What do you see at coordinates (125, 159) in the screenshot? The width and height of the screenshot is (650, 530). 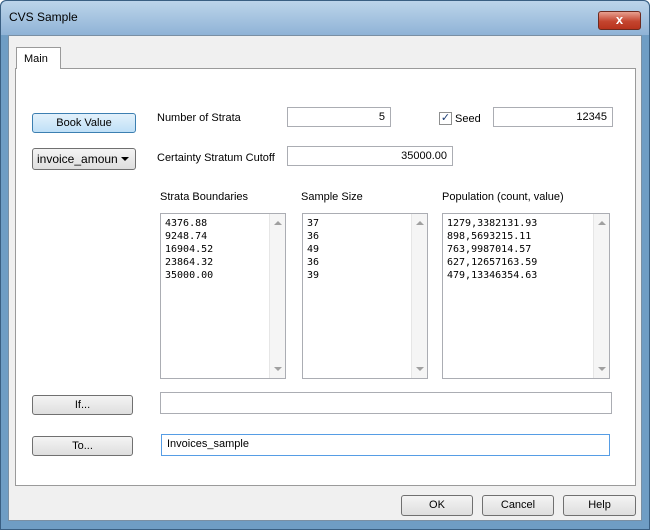 I see `chevron-down-icon` at bounding box center [125, 159].